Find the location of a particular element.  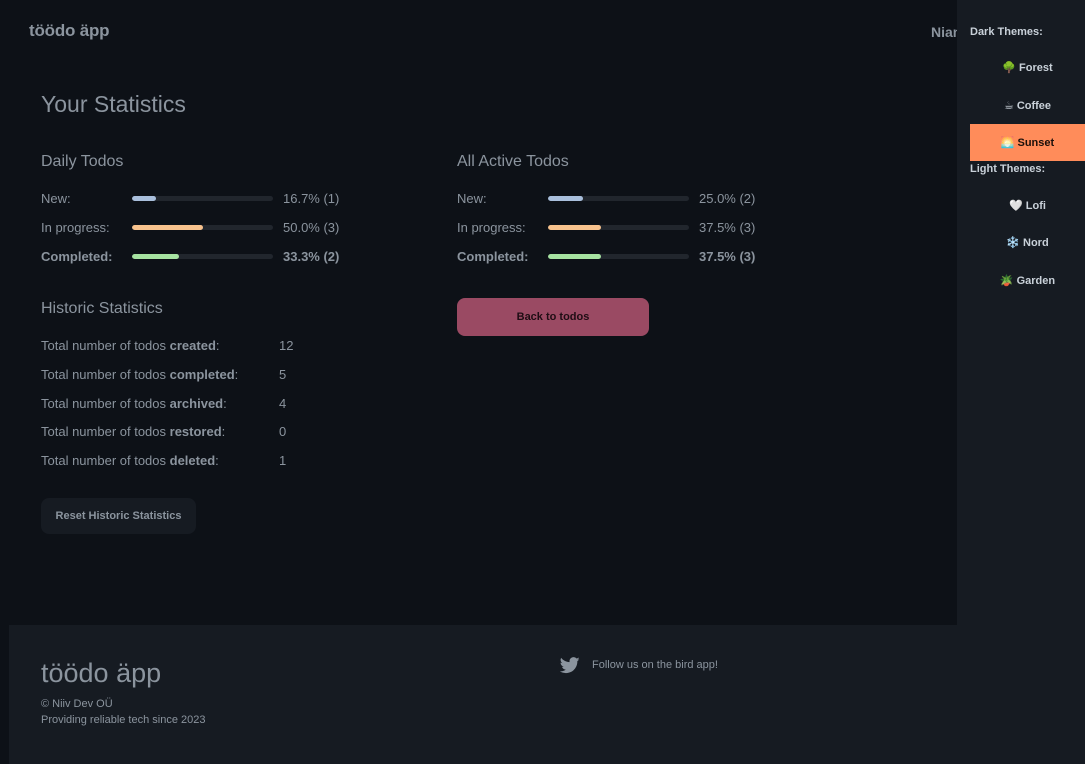

reset-historic-statistics-button: Reset Historic Statistics is located at coordinates (118, 516).